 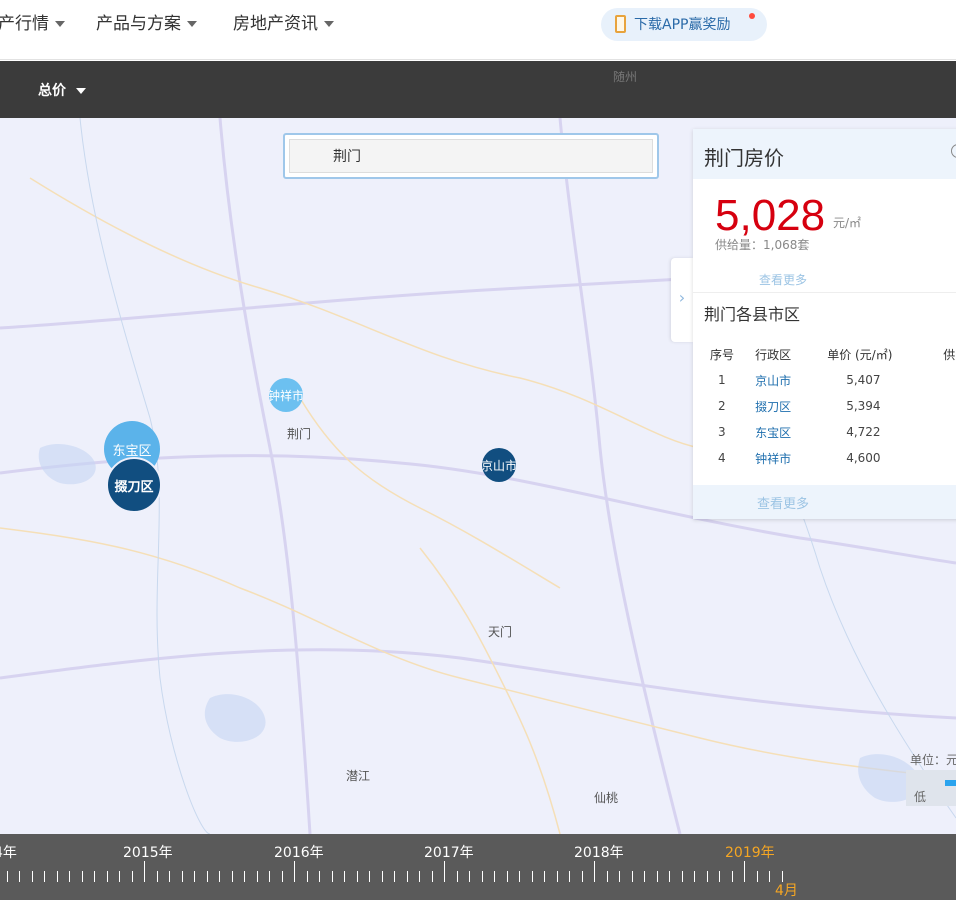 What do you see at coordinates (773, 459) in the screenshot?
I see `district-link: 钟祥市` at bounding box center [773, 459].